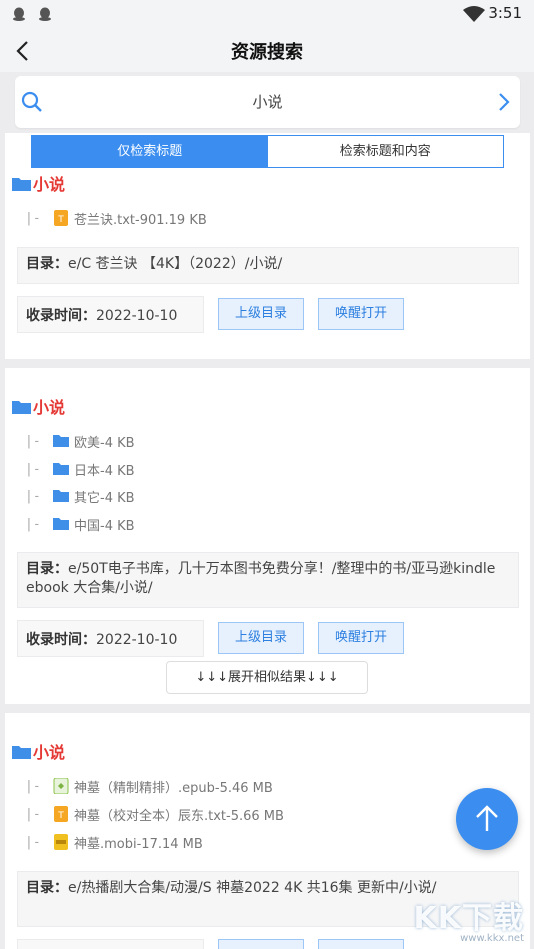 Image resolution: width=534 pixels, height=949 pixels. What do you see at coordinates (80, 441) in the screenshot?
I see `list-item: |- 欧美-4 KB` at bounding box center [80, 441].